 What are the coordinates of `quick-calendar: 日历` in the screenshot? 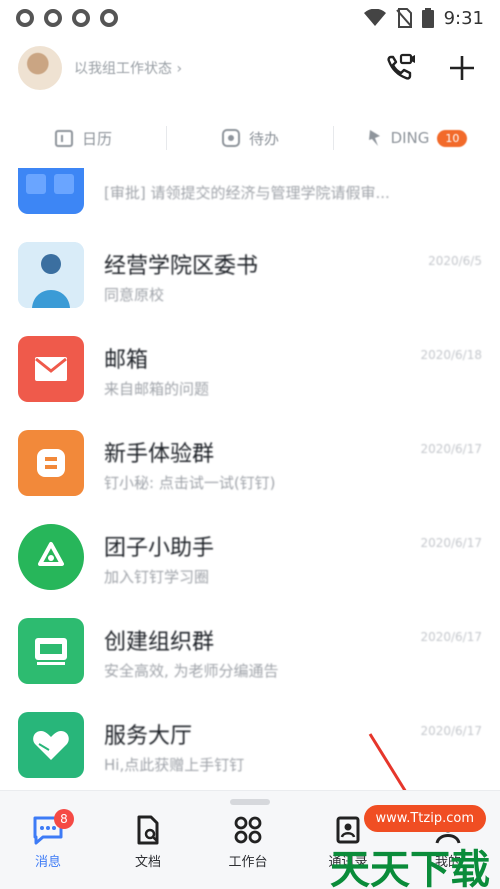 It's located at (83, 138).